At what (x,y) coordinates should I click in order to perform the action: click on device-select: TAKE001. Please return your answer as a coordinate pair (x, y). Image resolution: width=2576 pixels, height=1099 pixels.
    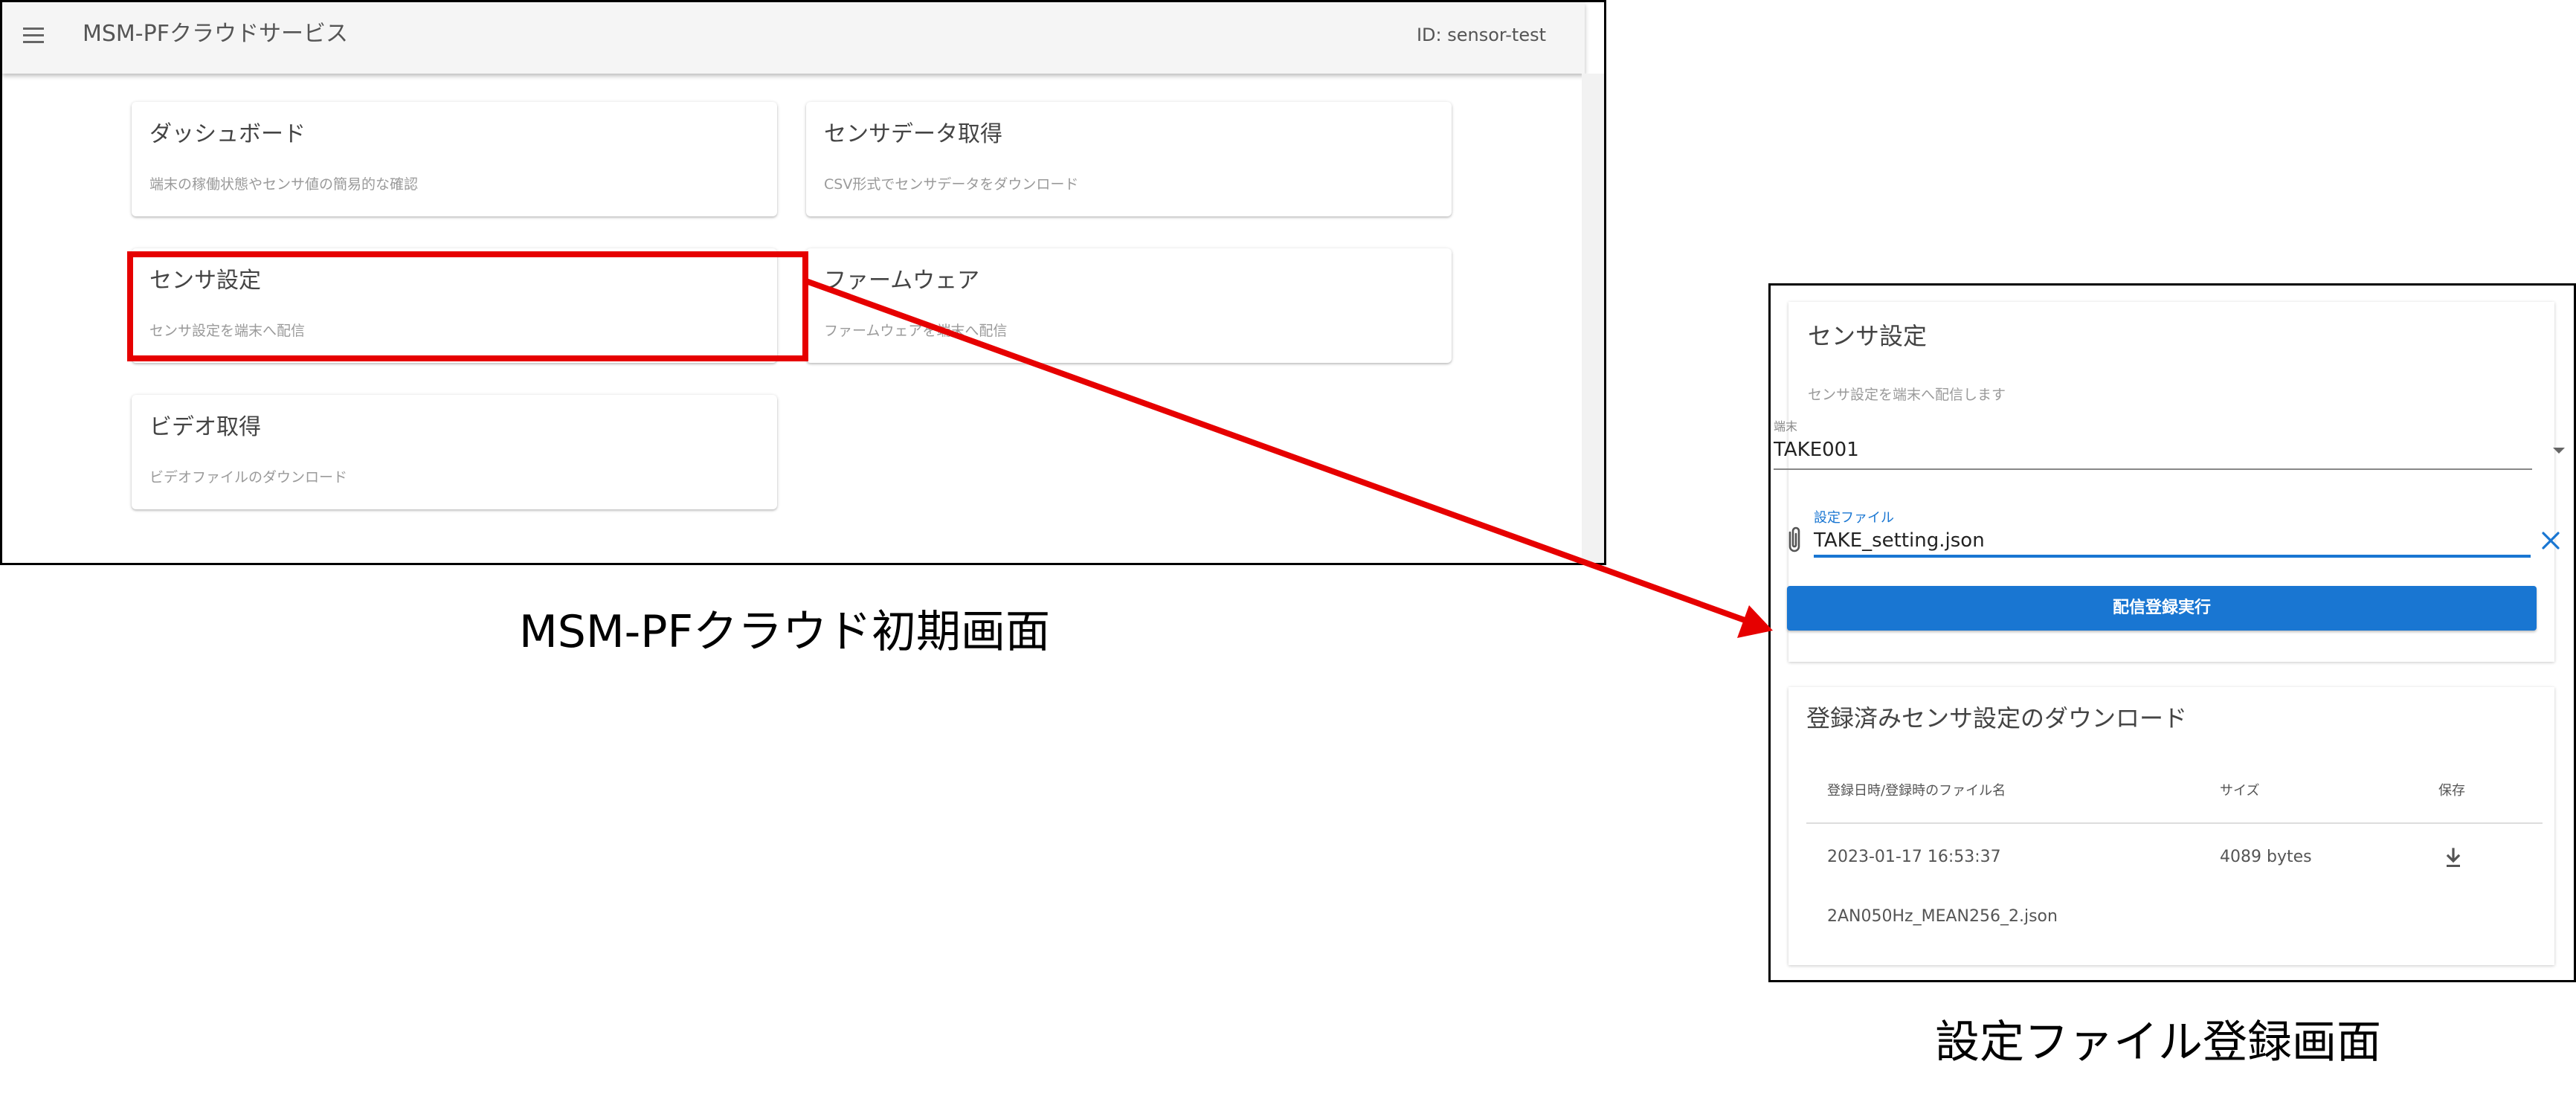
    Looking at the image, I should click on (1816, 450).